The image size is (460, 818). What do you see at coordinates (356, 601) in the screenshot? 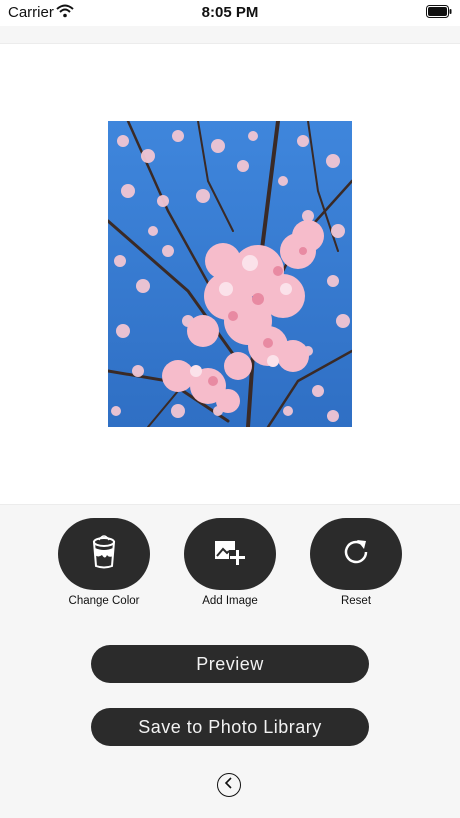
I see `reset-label: Reset` at bounding box center [356, 601].